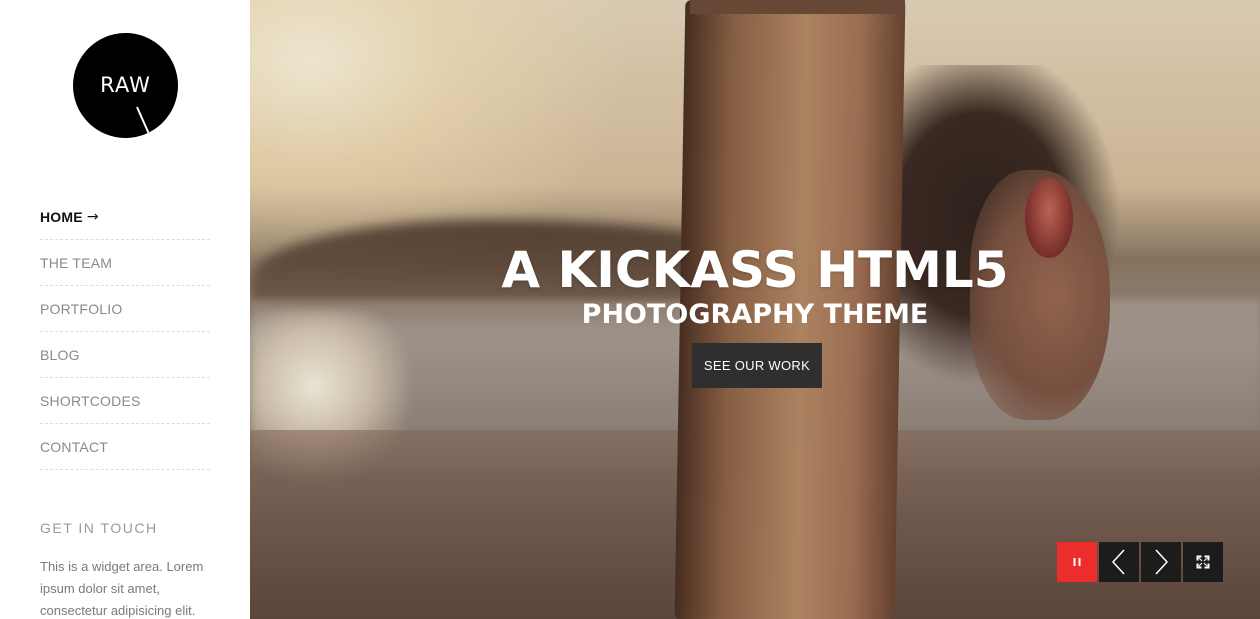 This screenshot has width=1260, height=619. Describe the element at coordinates (81, 309) in the screenshot. I see `nav-link-portfolio: PORTFOLIO` at that location.